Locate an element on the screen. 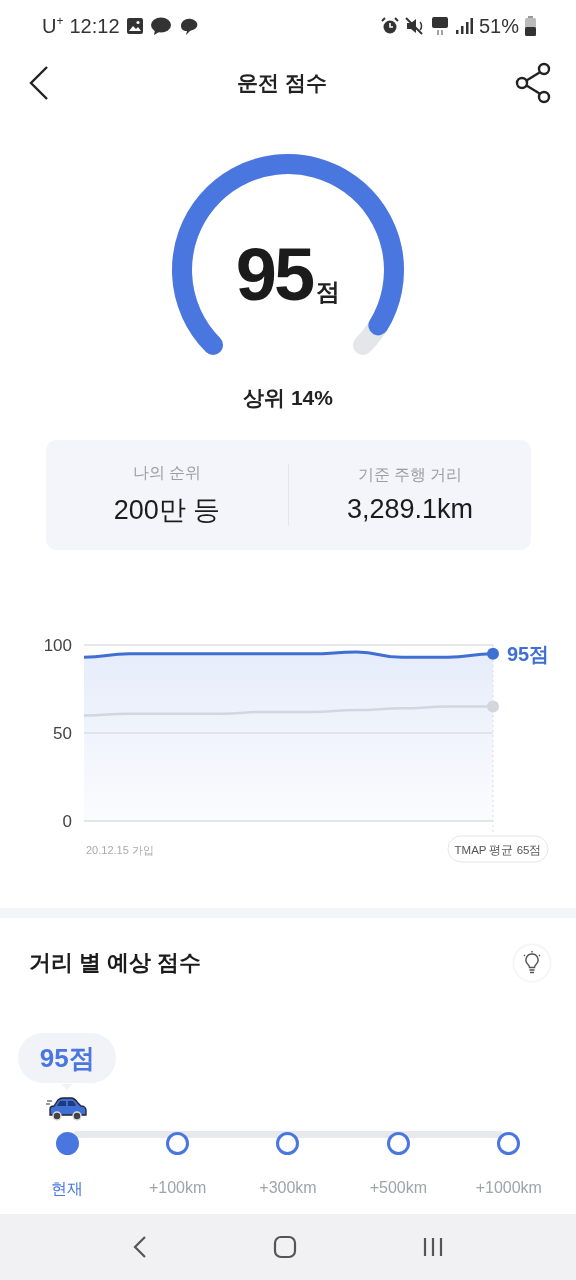 This screenshot has height=1280, width=576. image-icon is located at coordinates (134, 26).